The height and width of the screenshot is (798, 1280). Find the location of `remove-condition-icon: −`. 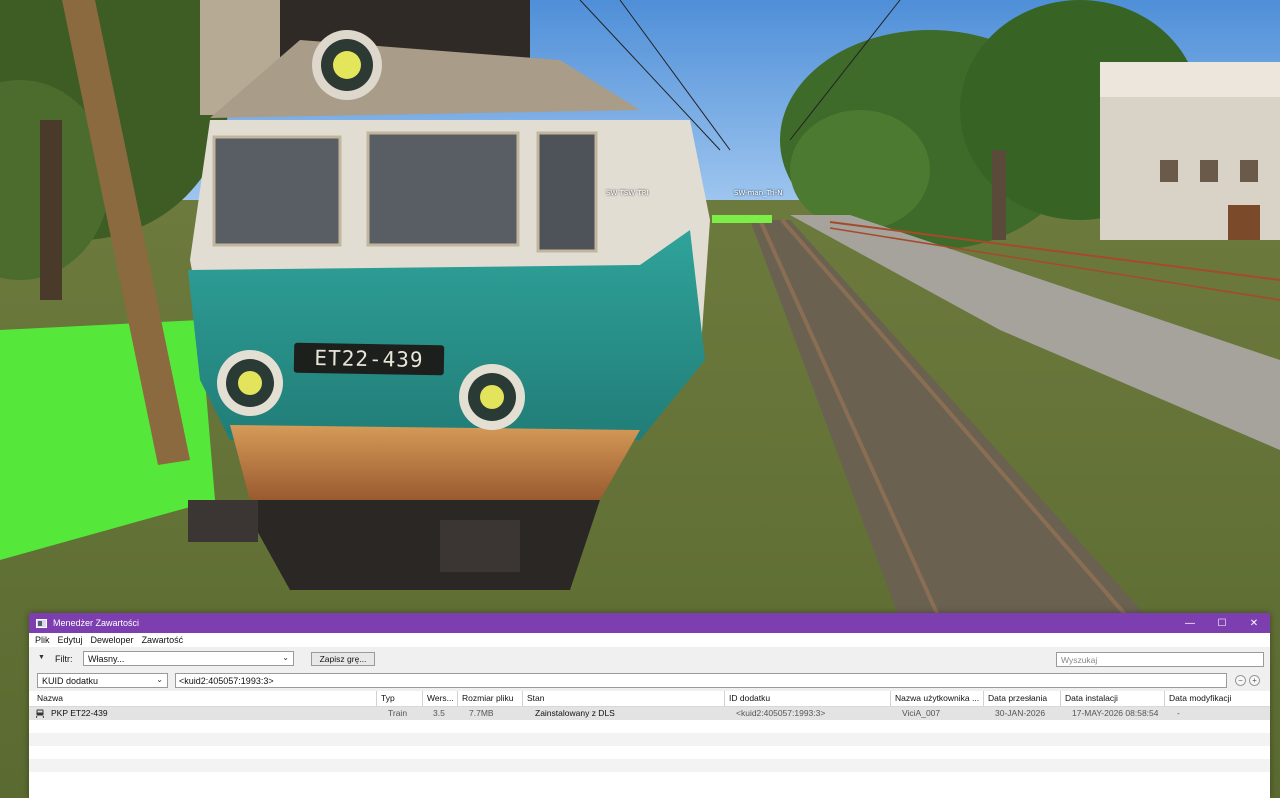

remove-condition-icon: − is located at coordinates (1240, 680).